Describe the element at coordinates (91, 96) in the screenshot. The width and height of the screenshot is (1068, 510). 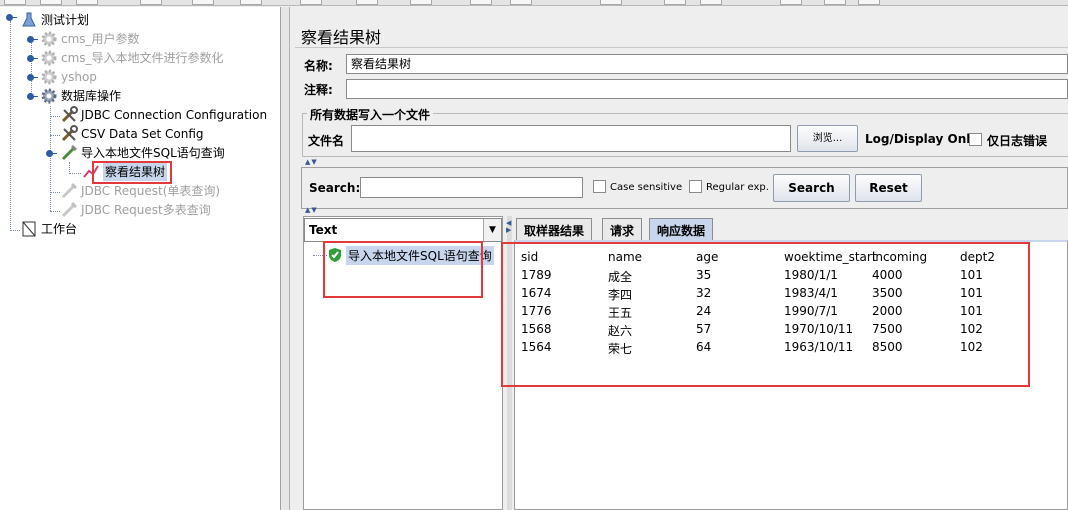
I see `tree-label: 数据库操作` at that location.